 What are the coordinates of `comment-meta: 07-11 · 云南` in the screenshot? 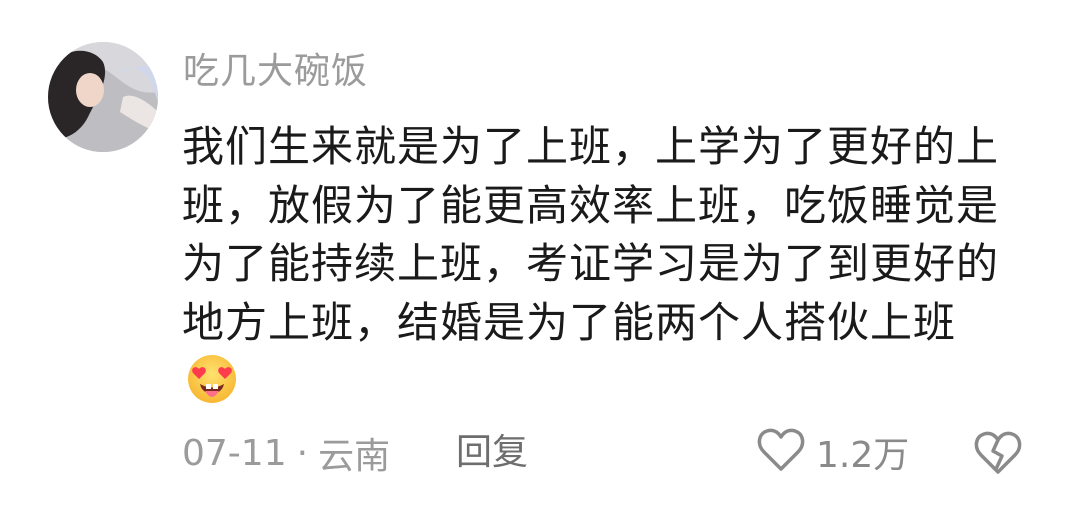 It's located at (286, 453).